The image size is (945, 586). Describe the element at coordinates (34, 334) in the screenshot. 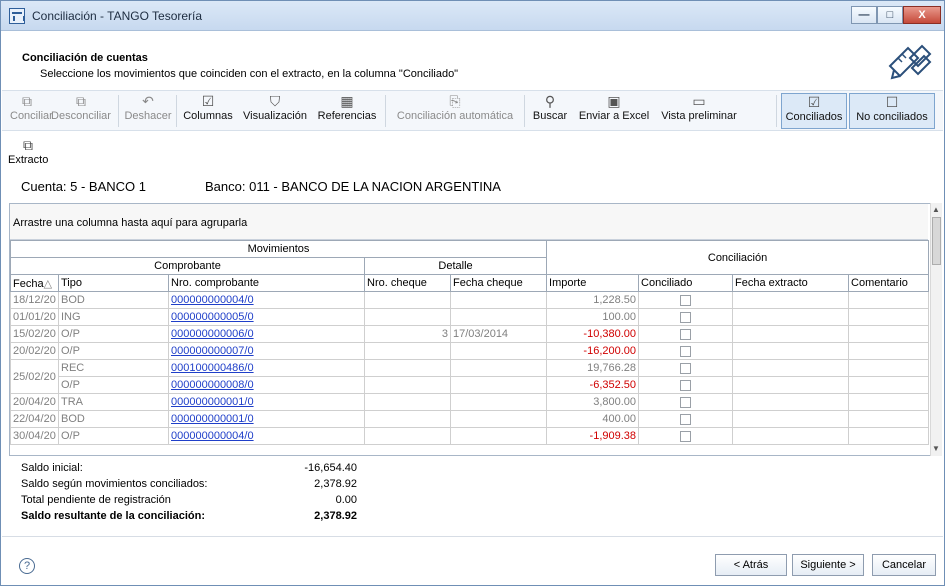

I see `cell-fecha: 15/02/20` at that location.